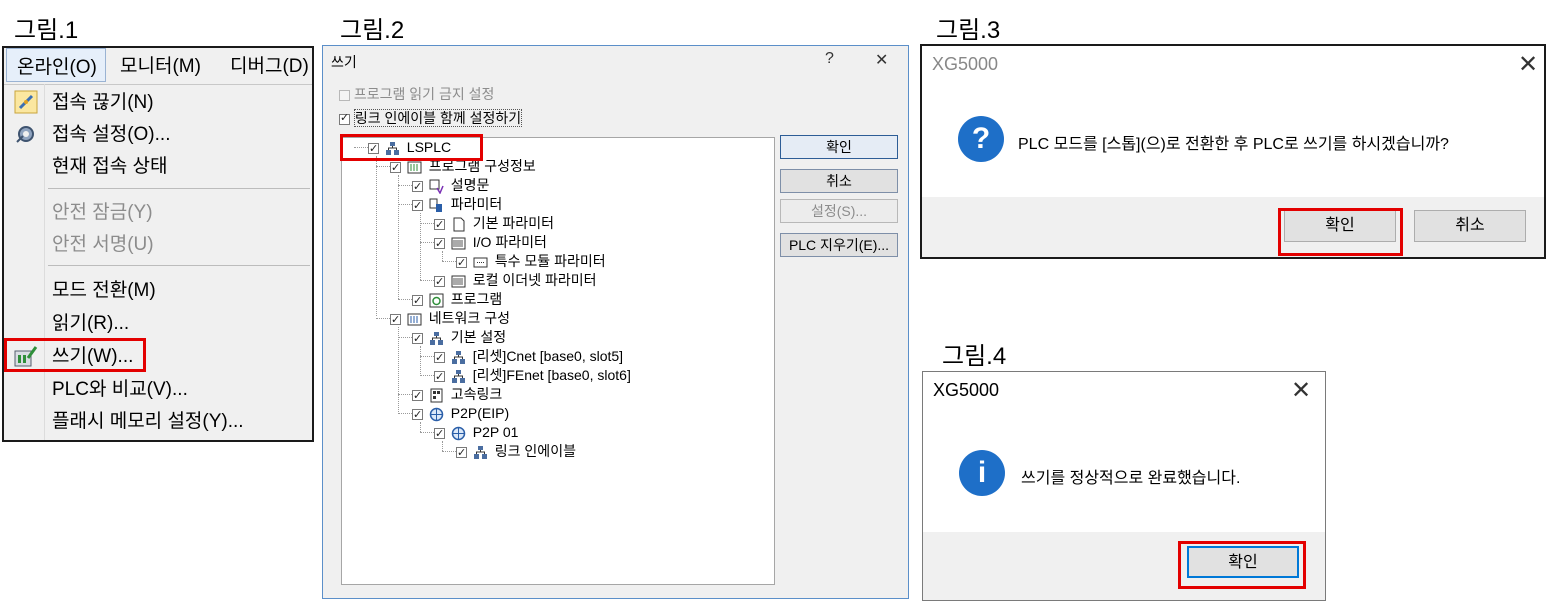 The width and height of the screenshot is (1546, 601). Describe the element at coordinates (494, 224) in the screenshot. I see `tree-node-basic-parameters: 기본 파라미터` at that location.